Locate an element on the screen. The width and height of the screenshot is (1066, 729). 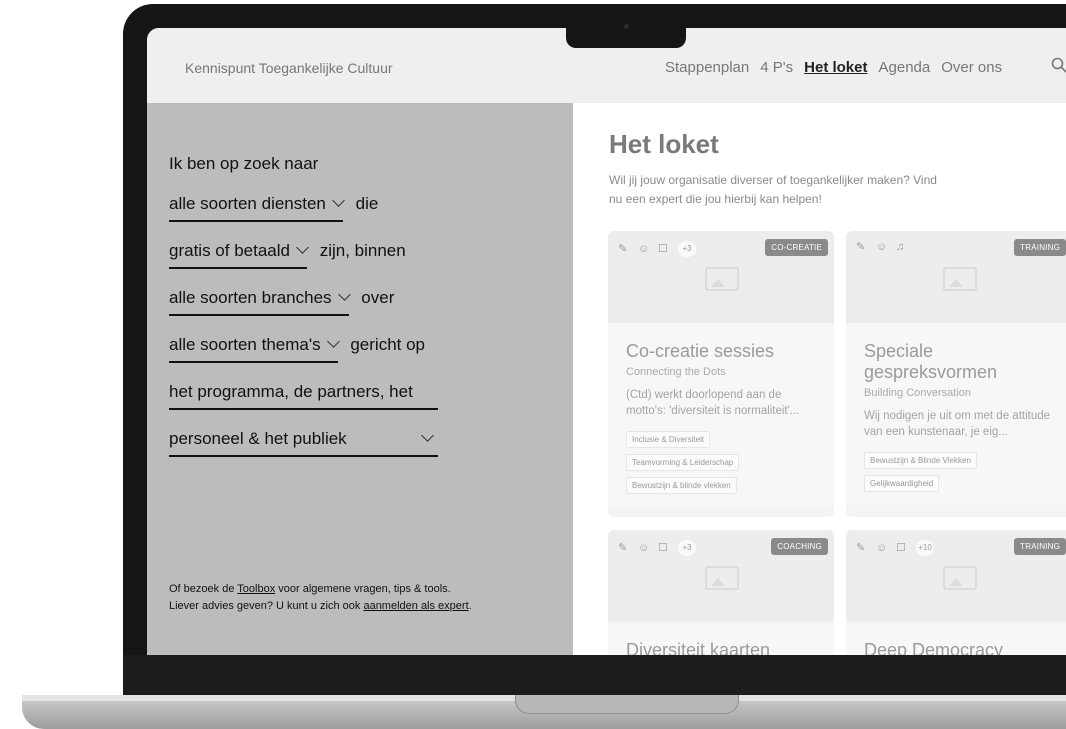
card-body: Diversiteit kaarten is located at coordinates (721, 638).